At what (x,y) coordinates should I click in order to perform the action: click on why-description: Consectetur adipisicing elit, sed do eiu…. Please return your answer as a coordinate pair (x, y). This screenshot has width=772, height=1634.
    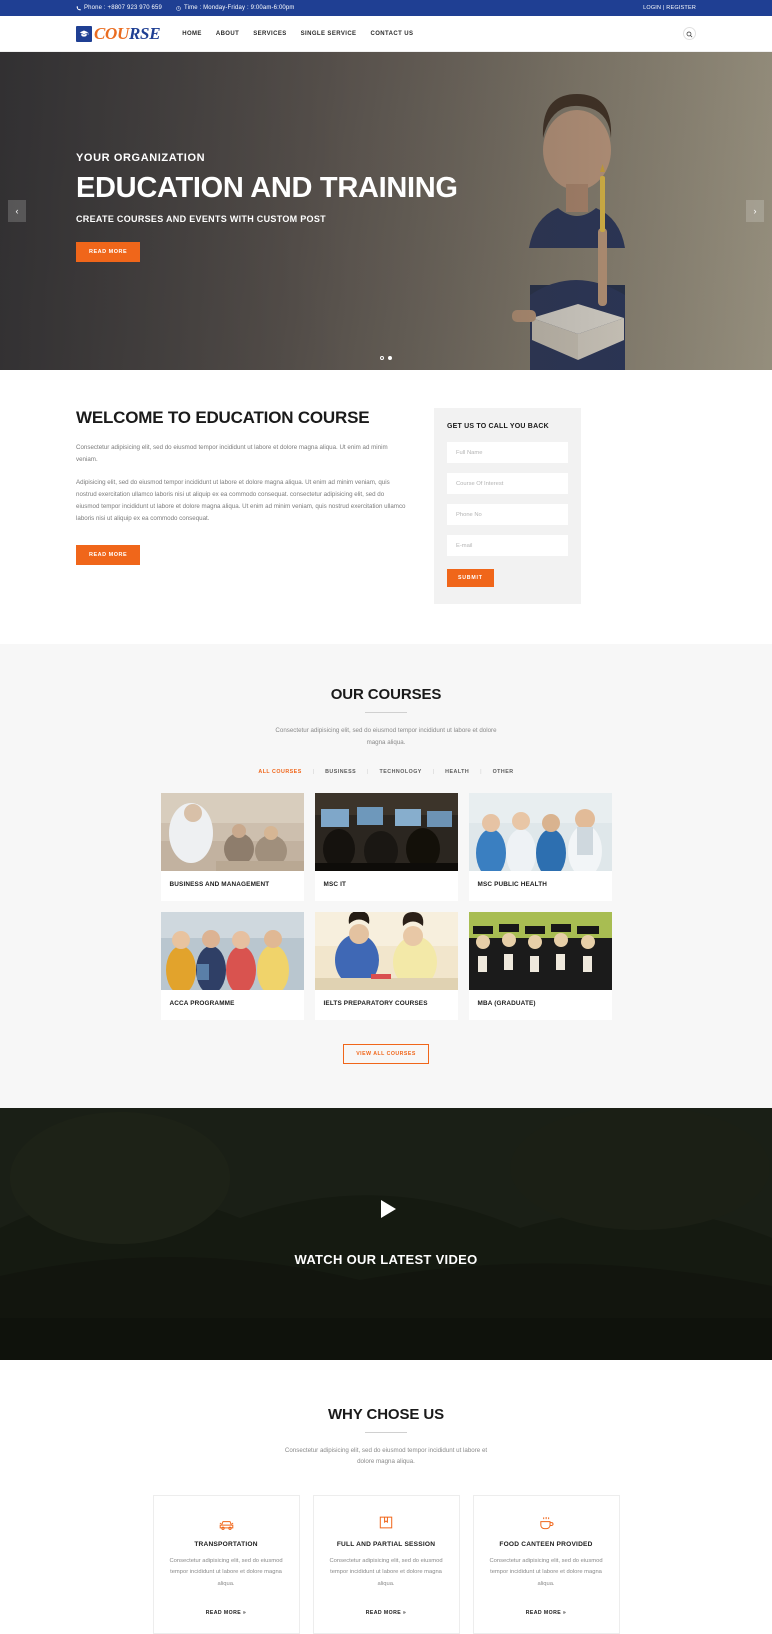
    Looking at the image, I should click on (386, 1456).